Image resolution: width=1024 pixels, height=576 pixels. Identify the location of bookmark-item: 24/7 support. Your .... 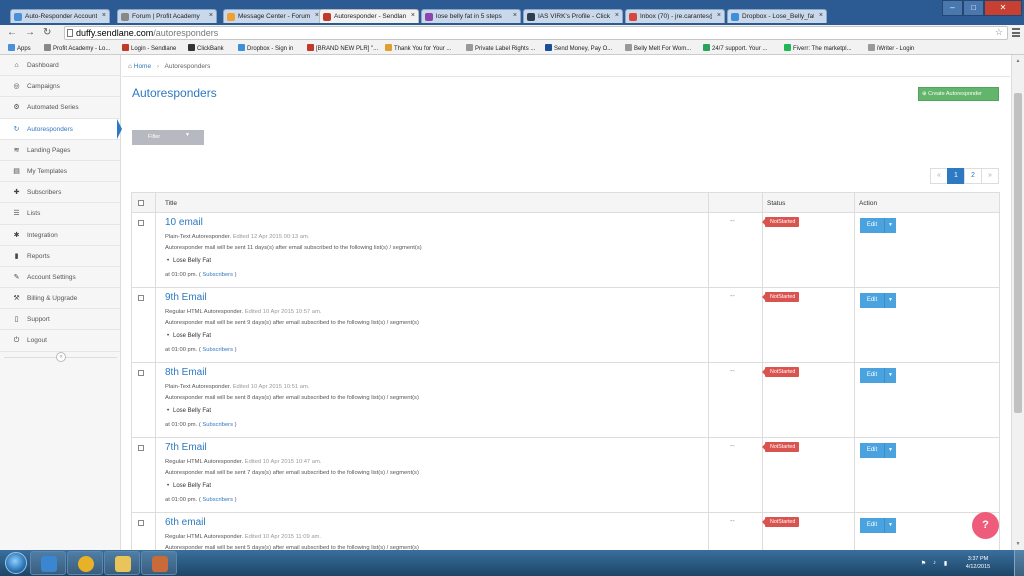
(735, 48).